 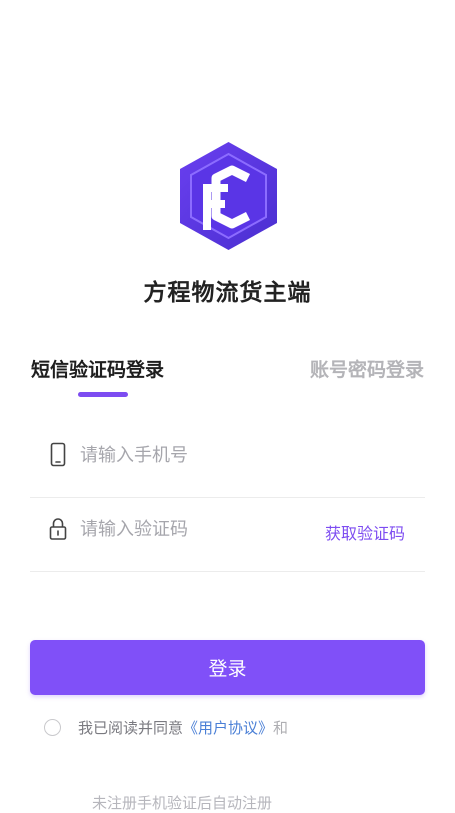 What do you see at coordinates (97, 368) in the screenshot?
I see `tab-sms-login: 短信验证码登录` at bounding box center [97, 368].